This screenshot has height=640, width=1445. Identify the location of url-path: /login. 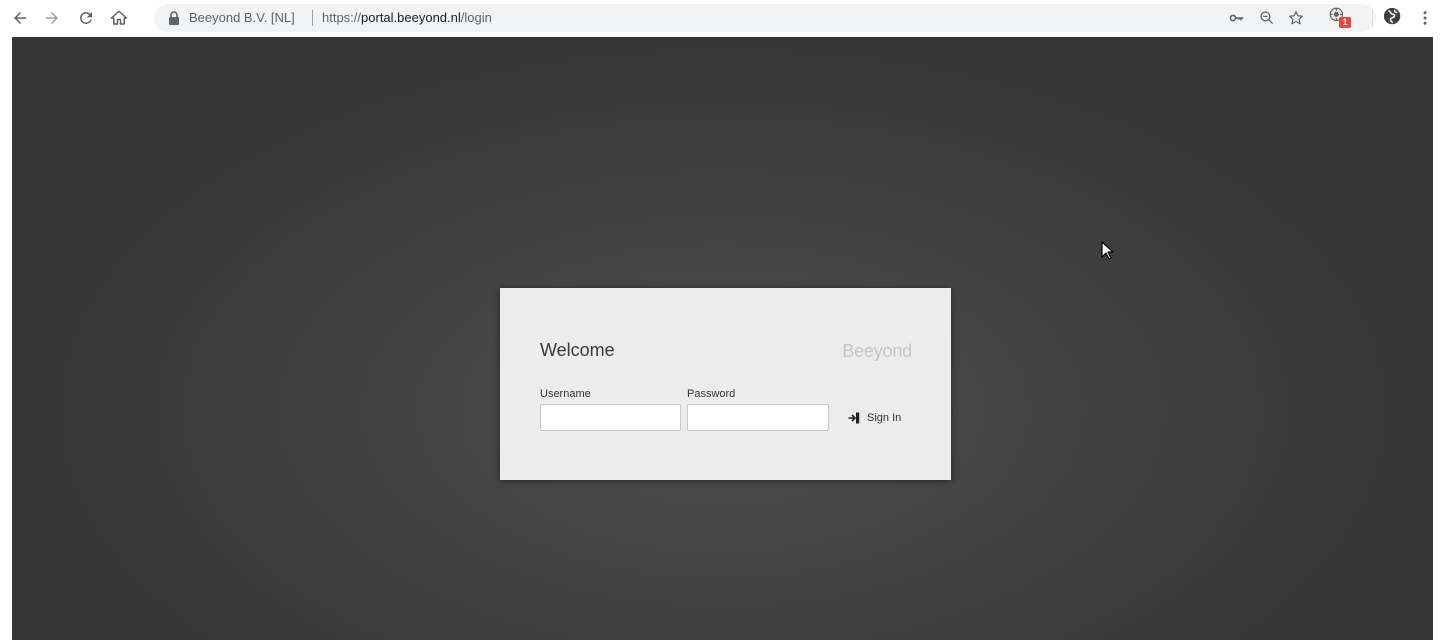
(476, 17).